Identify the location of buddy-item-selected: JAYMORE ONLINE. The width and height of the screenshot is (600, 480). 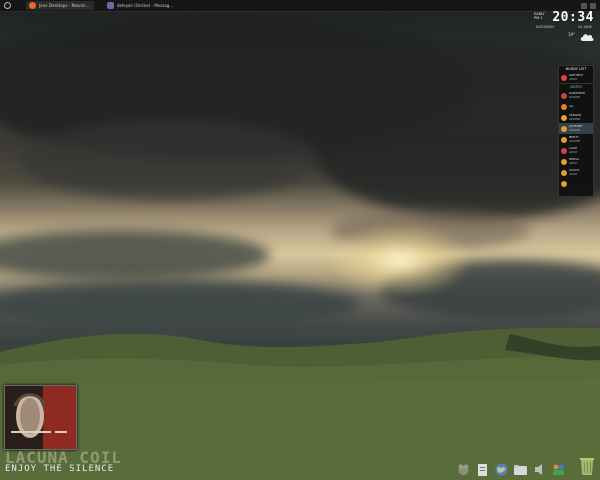
(576, 128).